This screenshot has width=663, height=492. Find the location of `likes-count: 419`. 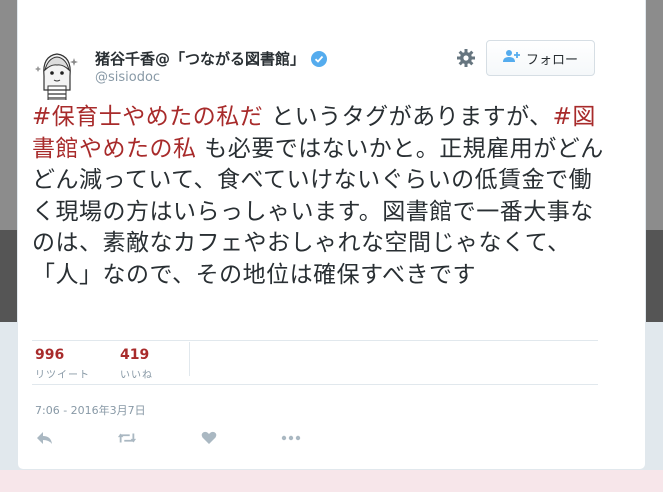

likes-count: 419 is located at coordinates (135, 355).